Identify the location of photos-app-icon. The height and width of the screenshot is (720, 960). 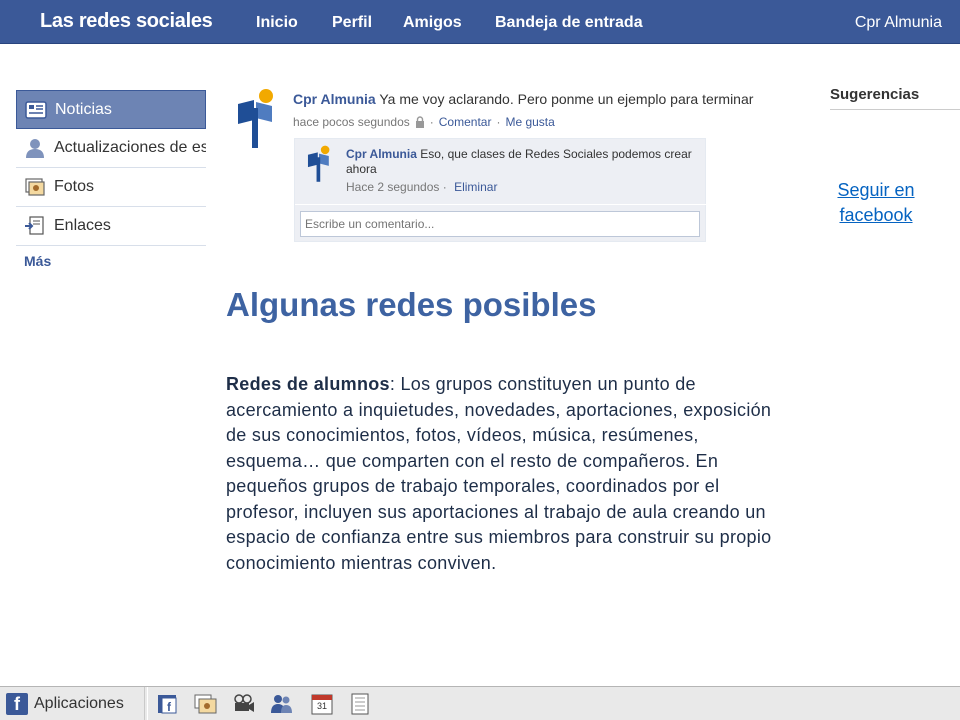
(206, 704).